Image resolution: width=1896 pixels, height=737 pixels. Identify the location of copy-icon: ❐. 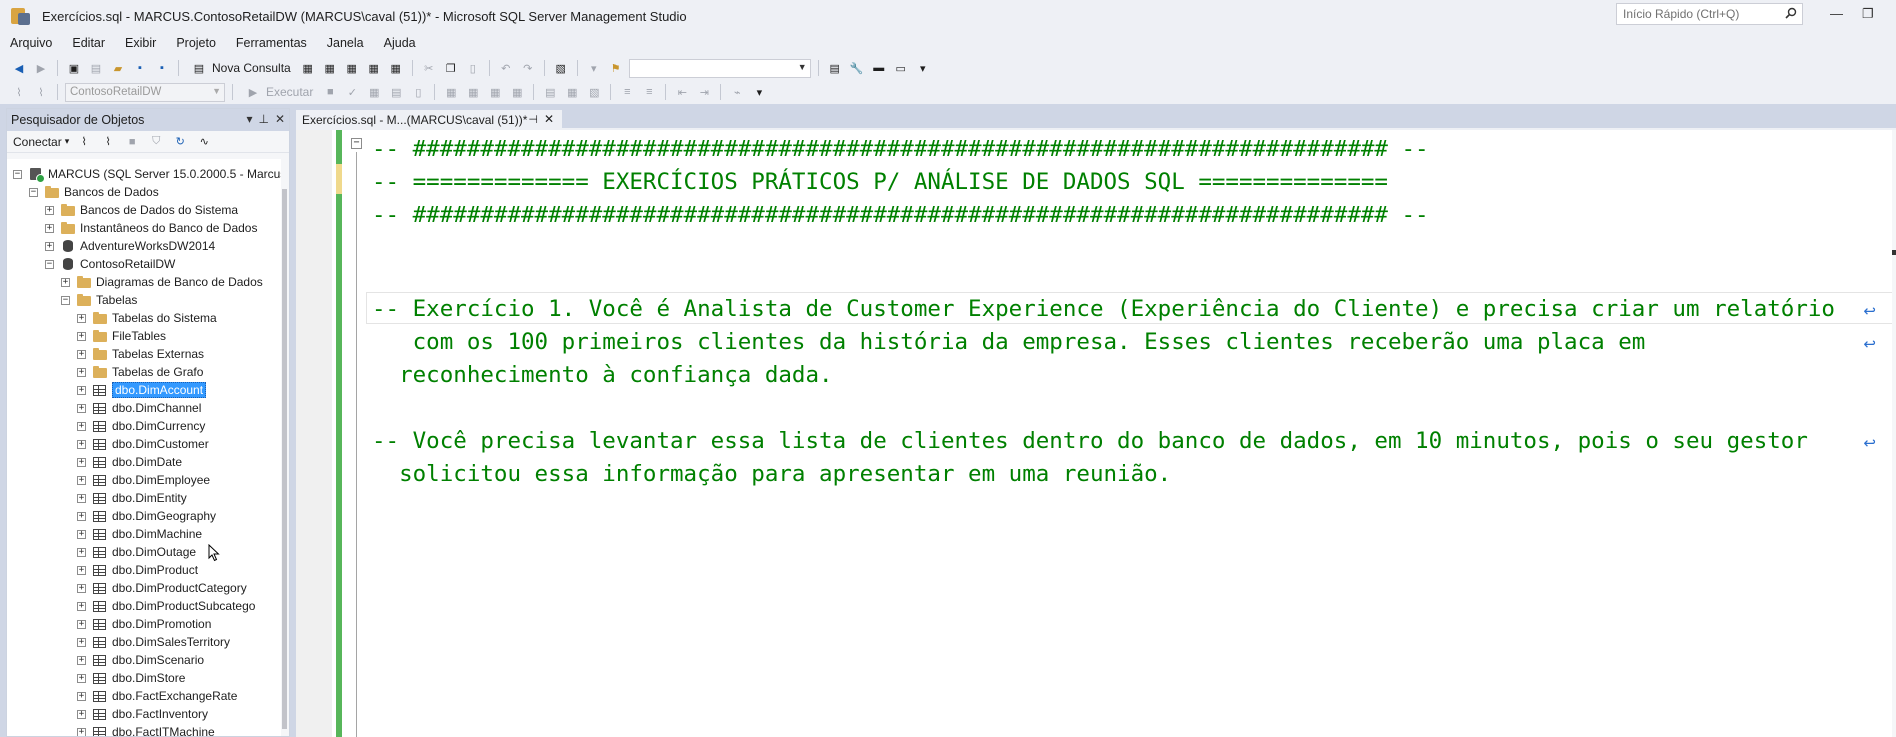
(451, 68).